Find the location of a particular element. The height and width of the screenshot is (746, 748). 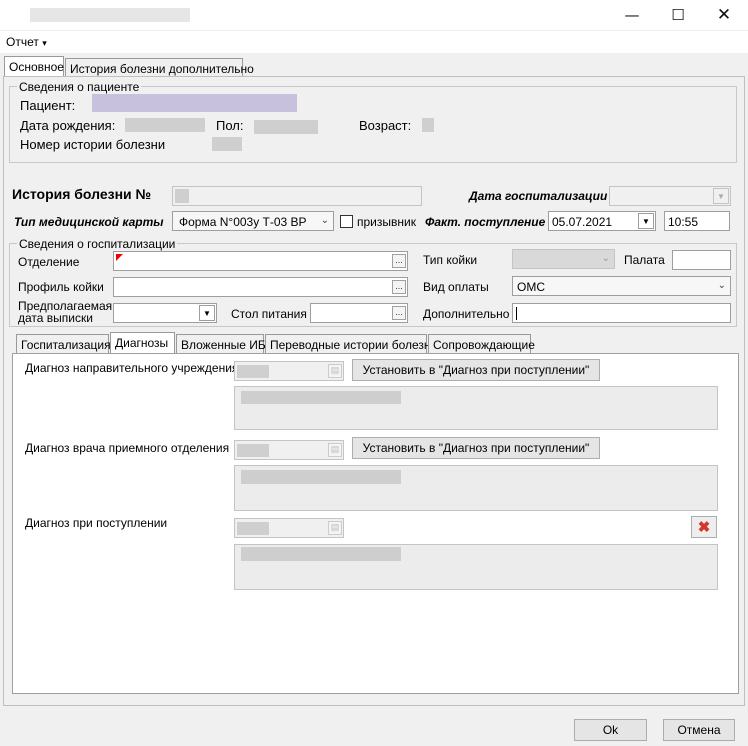

ok-button: Ok is located at coordinates (610, 730).